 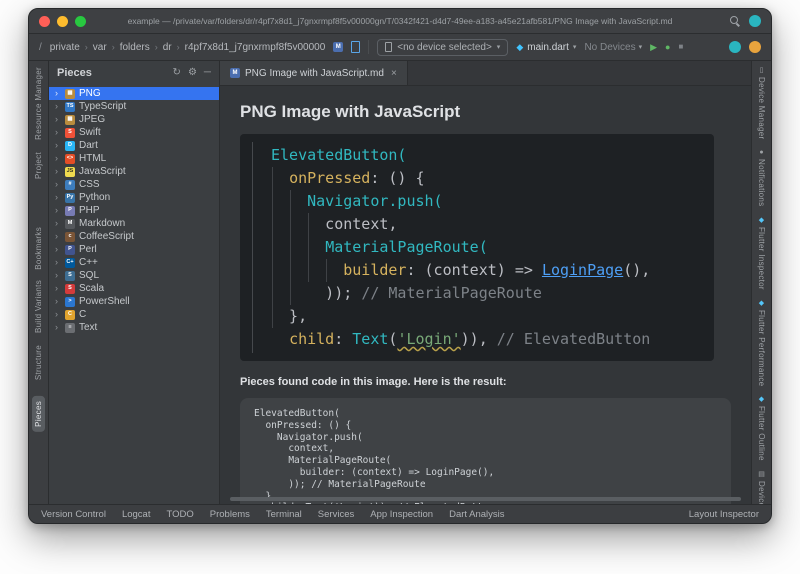 What do you see at coordinates (761, 474) in the screenshot?
I see `folder-icon: ▤` at bounding box center [761, 474].